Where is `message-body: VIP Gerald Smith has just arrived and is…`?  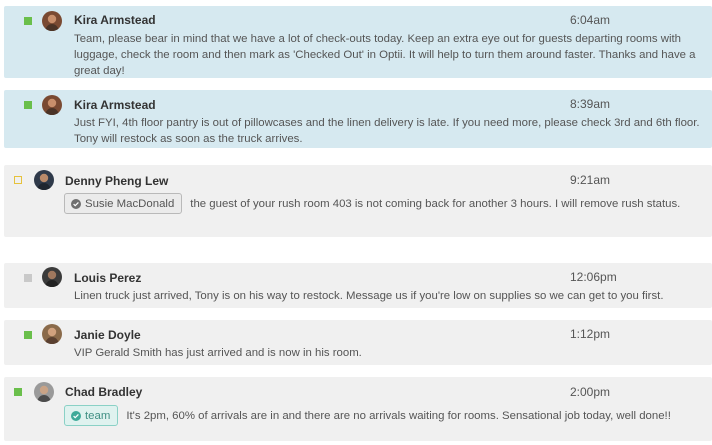
message-body: VIP Gerald Smith has just arrived and is… is located at coordinates (218, 353).